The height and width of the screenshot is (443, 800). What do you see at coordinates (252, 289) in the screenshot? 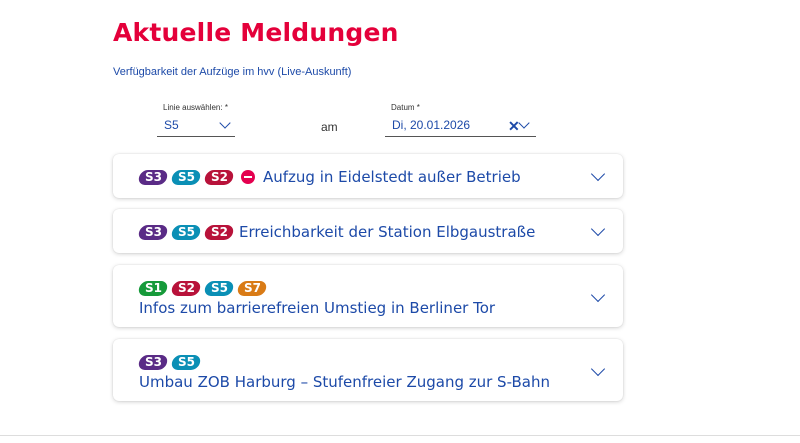
I see `line-badge-s7: S7` at bounding box center [252, 289].